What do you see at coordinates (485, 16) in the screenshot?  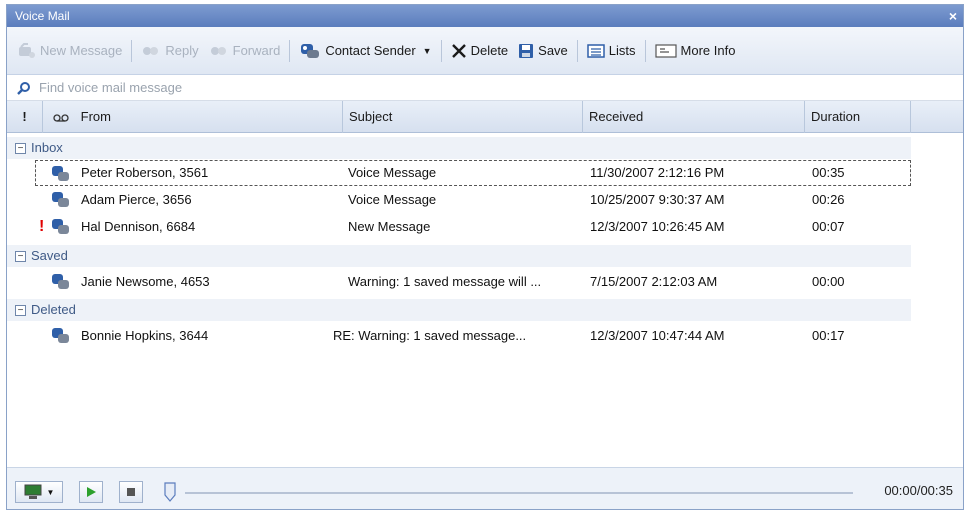 I see `title-bar: Voice Mail ×` at bounding box center [485, 16].